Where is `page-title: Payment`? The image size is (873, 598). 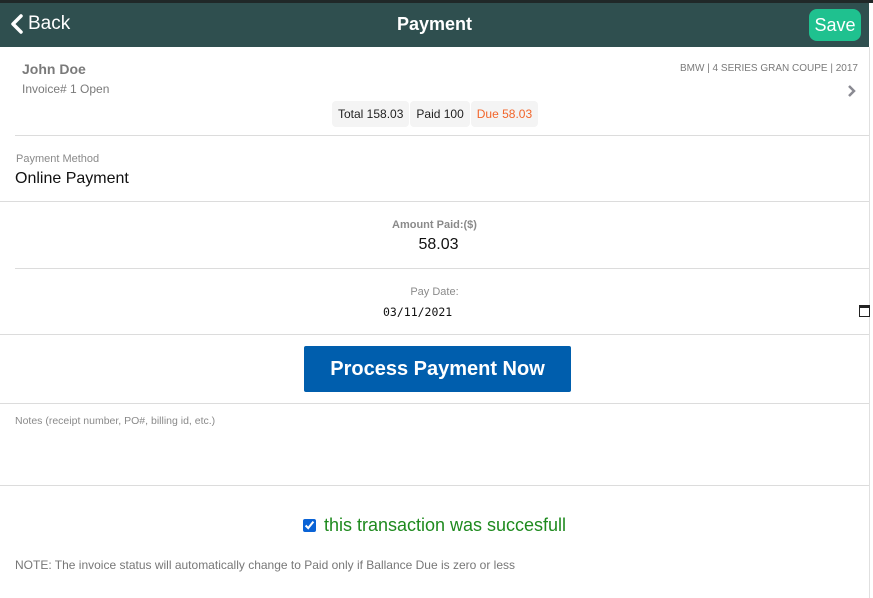
page-title: Payment is located at coordinates (434, 24).